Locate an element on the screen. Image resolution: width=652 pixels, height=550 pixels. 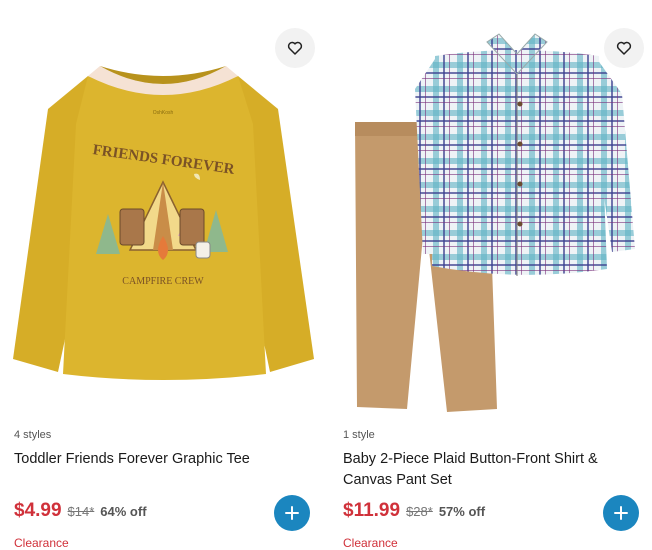
price-row: $4.99 $14* 64% off is located at coordinates (80, 511).